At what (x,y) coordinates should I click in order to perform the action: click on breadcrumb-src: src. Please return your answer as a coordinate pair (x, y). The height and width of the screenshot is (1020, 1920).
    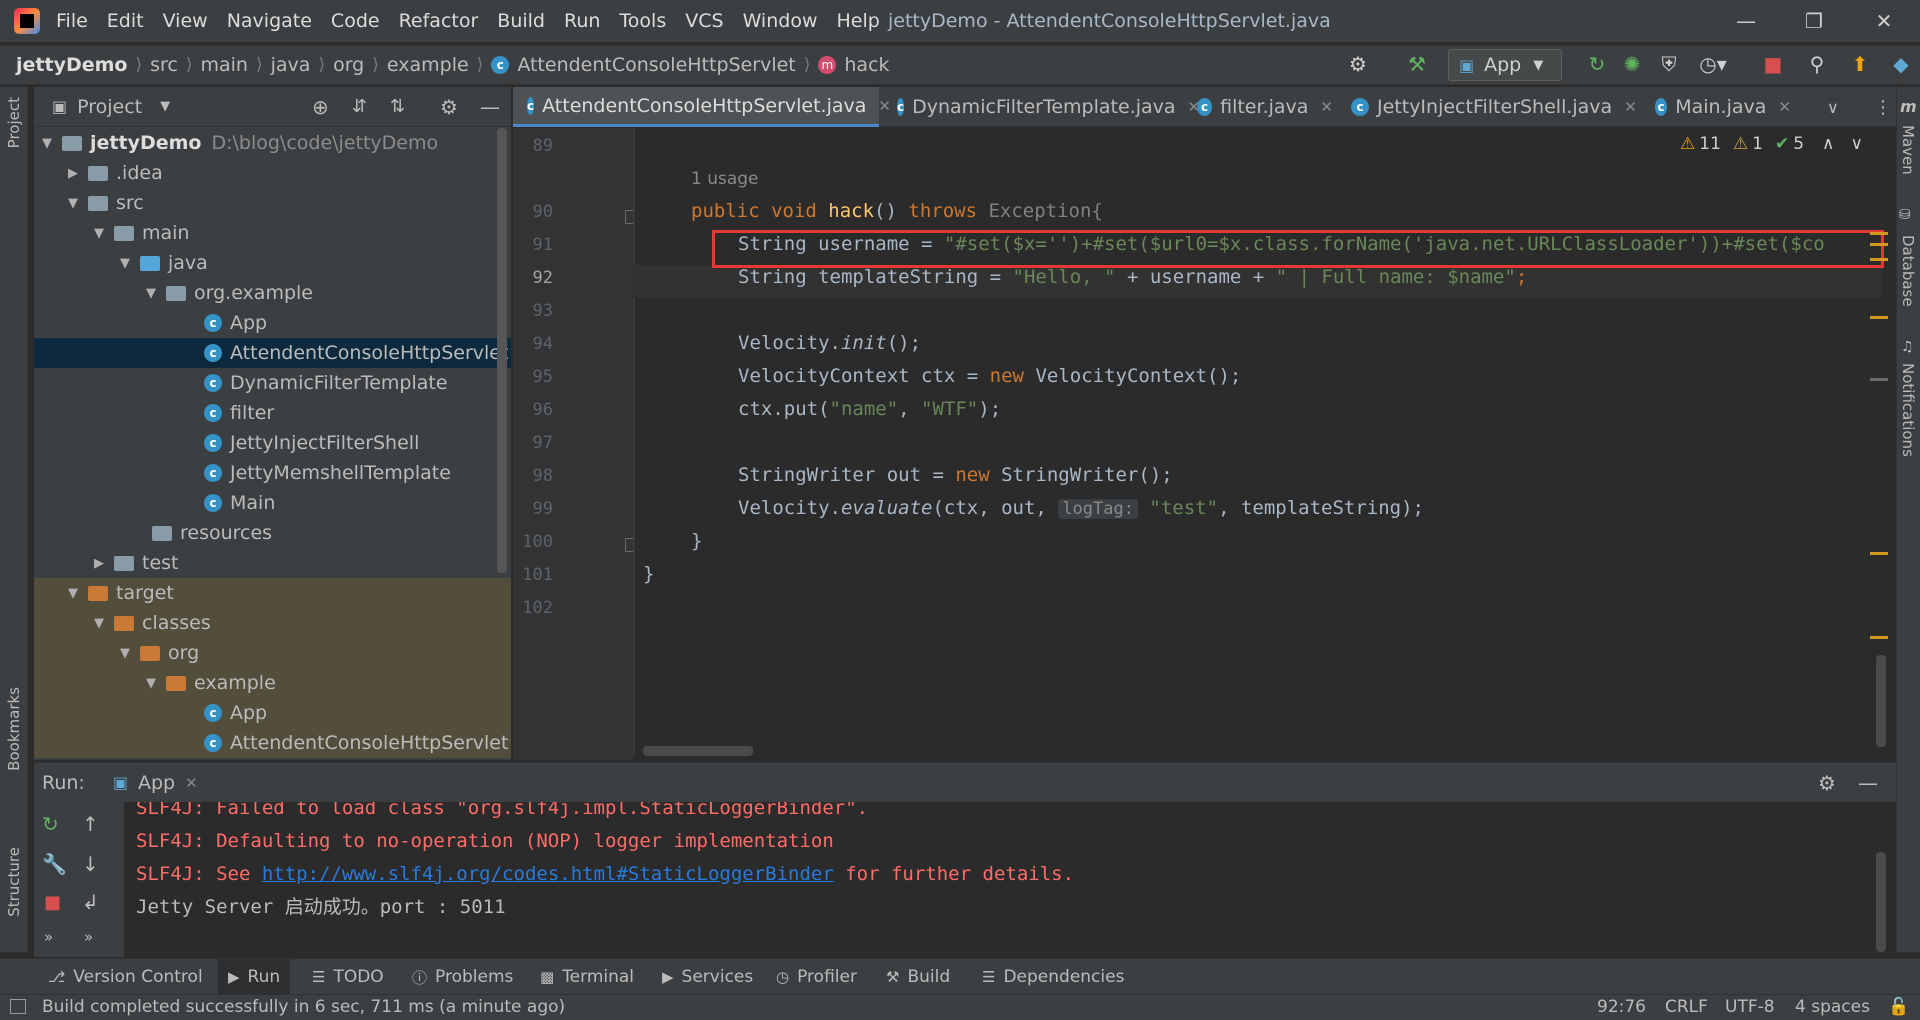
    Looking at the image, I should click on (164, 65).